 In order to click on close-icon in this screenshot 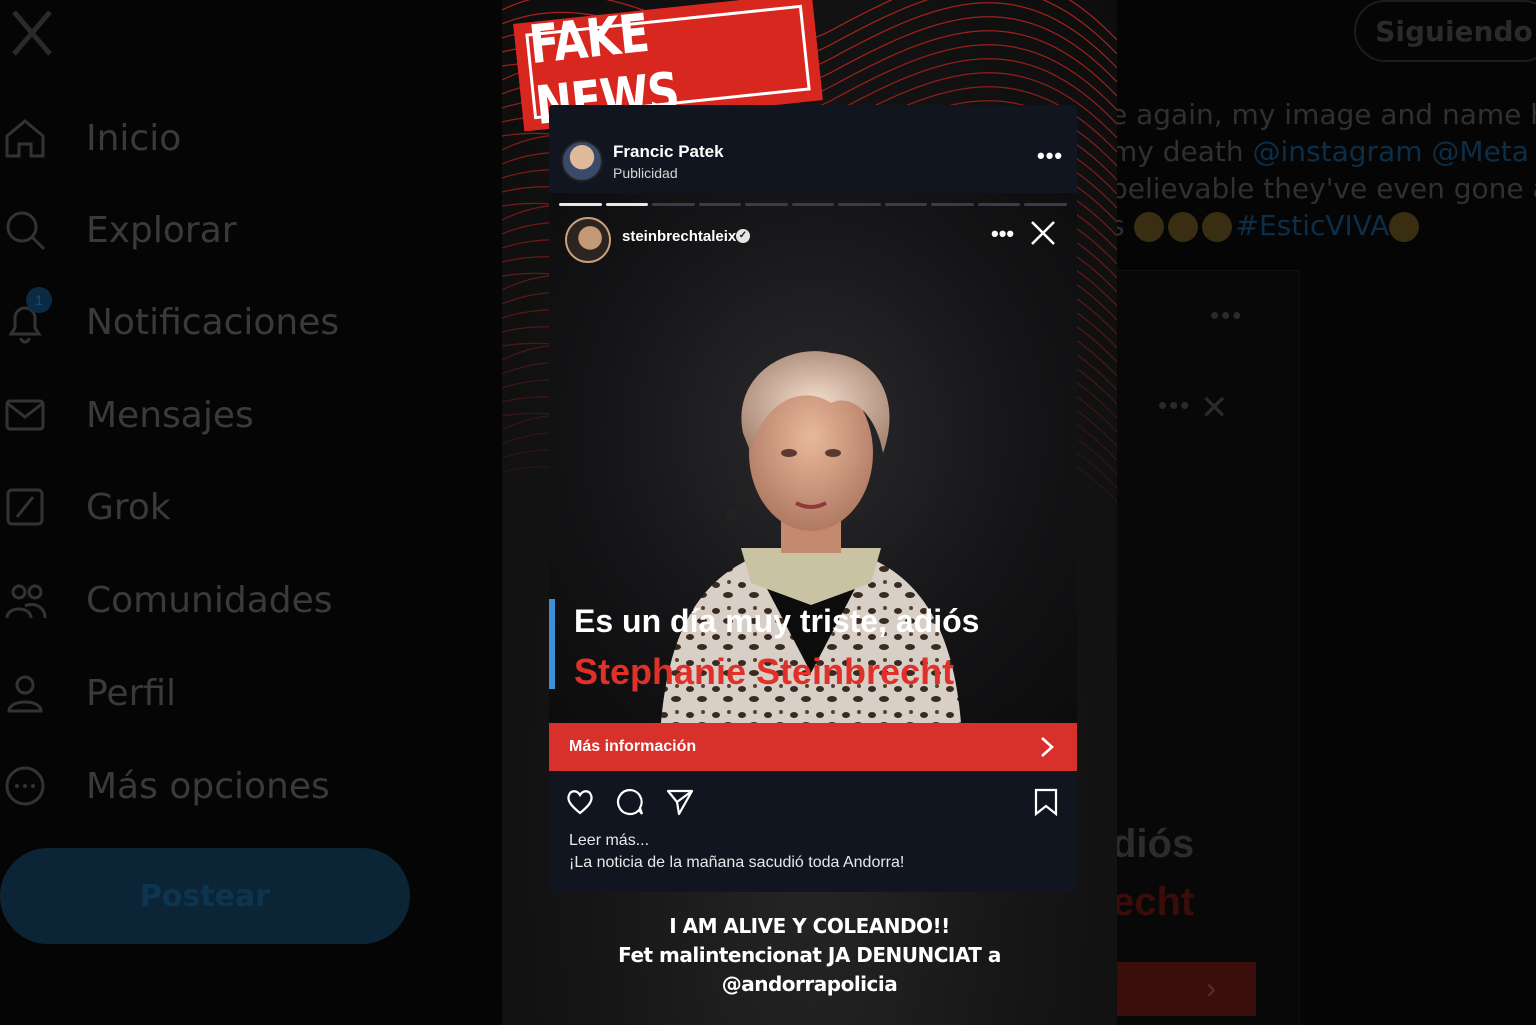, I will do `click(1043, 233)`.